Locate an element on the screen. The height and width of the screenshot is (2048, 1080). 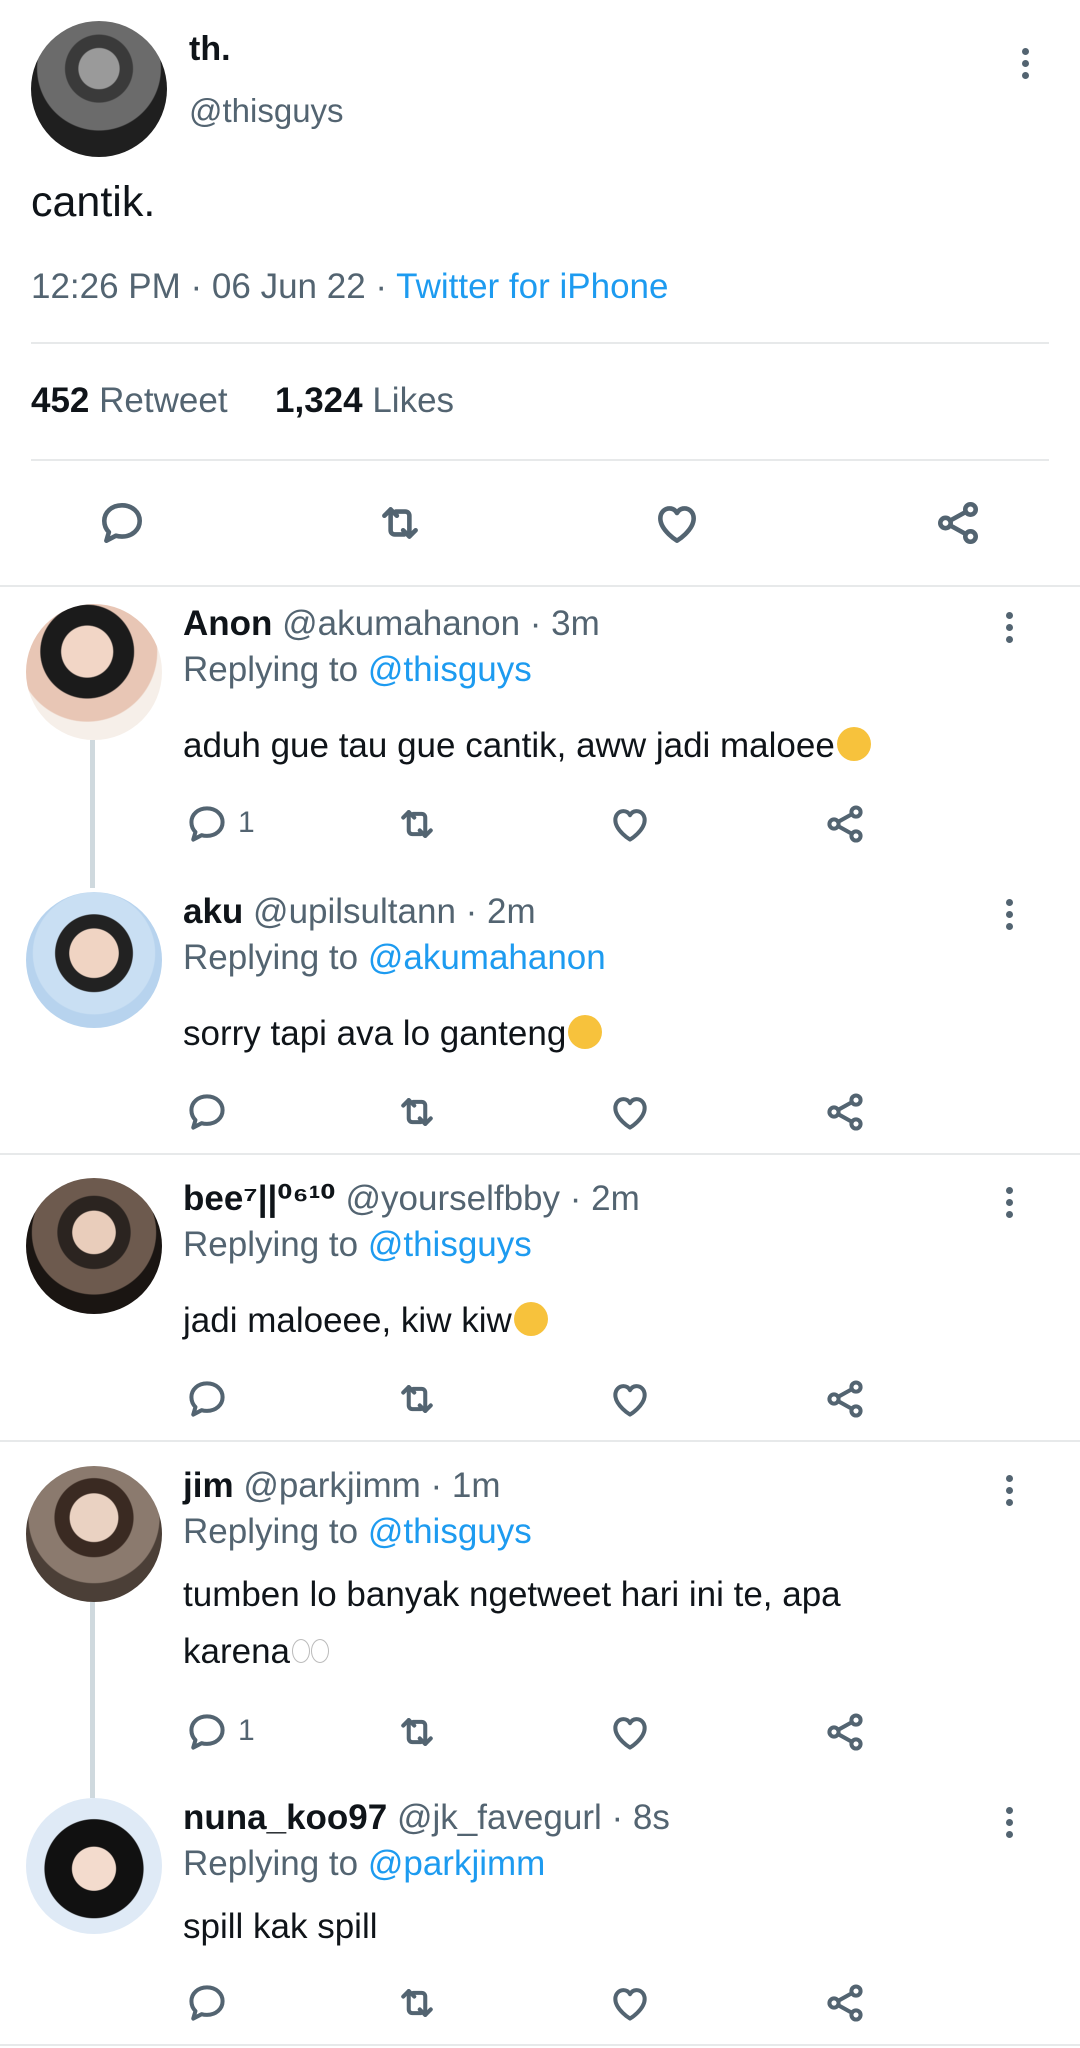
retweet-stat: 452 Retweet is located at coordinates (129, 400).